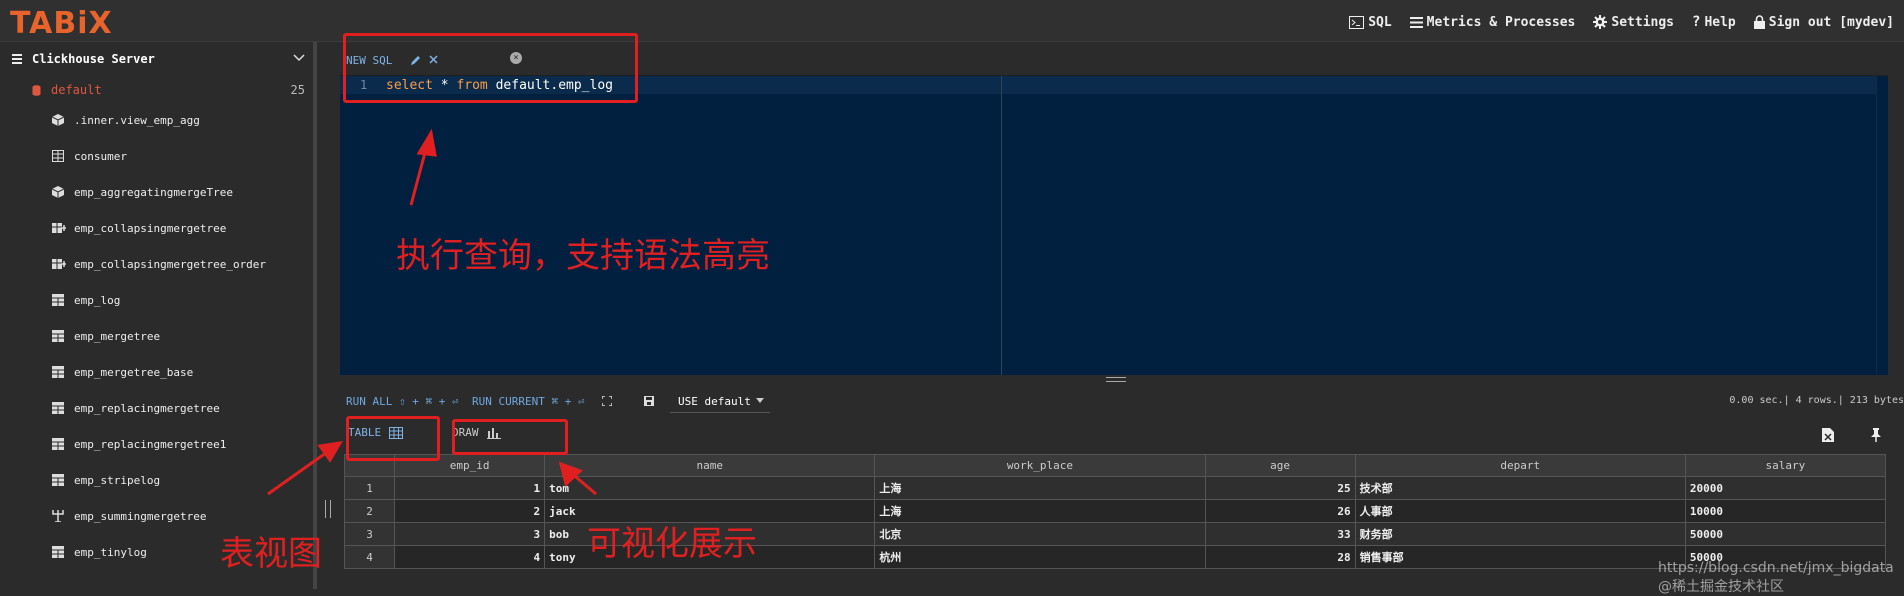  Describe the element at coordinates (157, 300) in the screenshot. I see `sidebar-table-item: emp_log` at that location.